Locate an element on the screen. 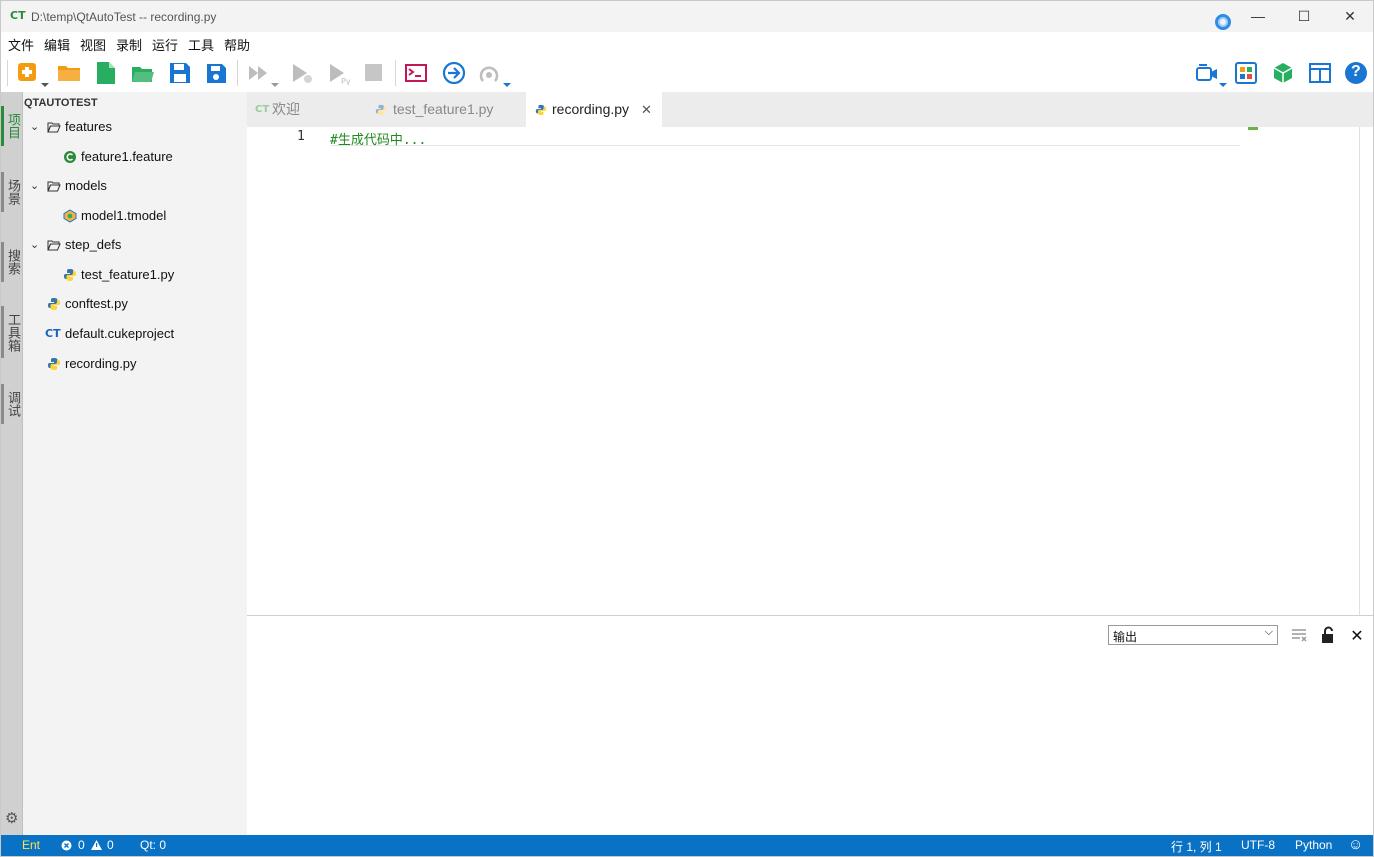  go-icon is located at coordinates (454, 73).